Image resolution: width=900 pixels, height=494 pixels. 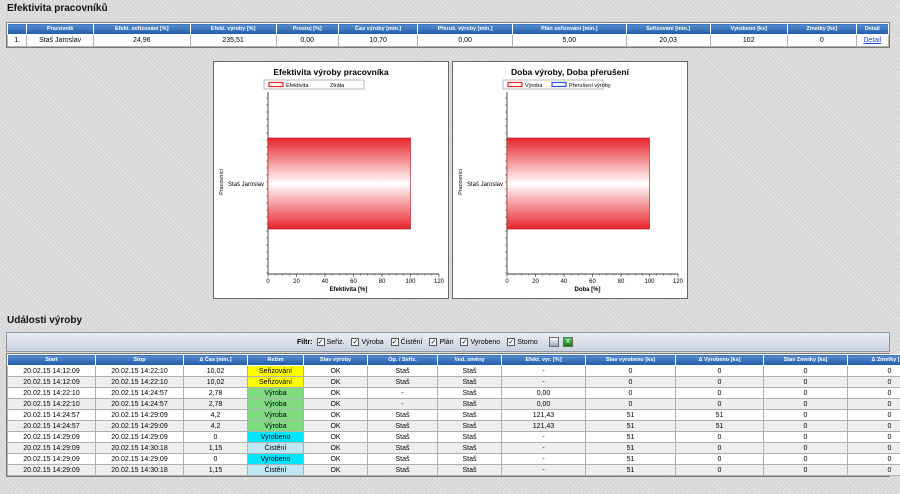 I want to click on x-tick-label: 100, so click(x=649, y=282).